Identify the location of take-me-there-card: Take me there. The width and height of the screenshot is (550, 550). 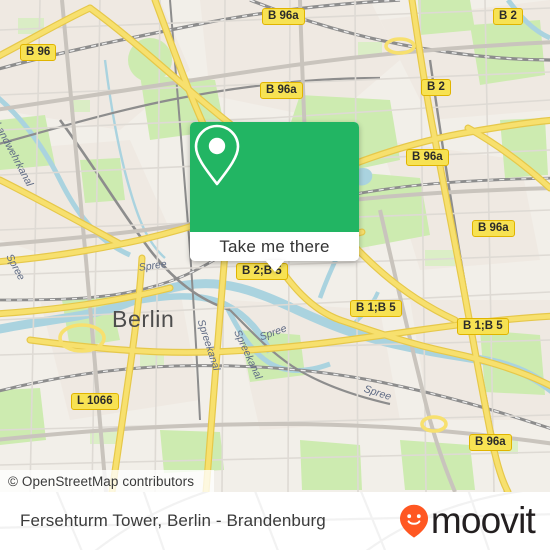
(274, 191).